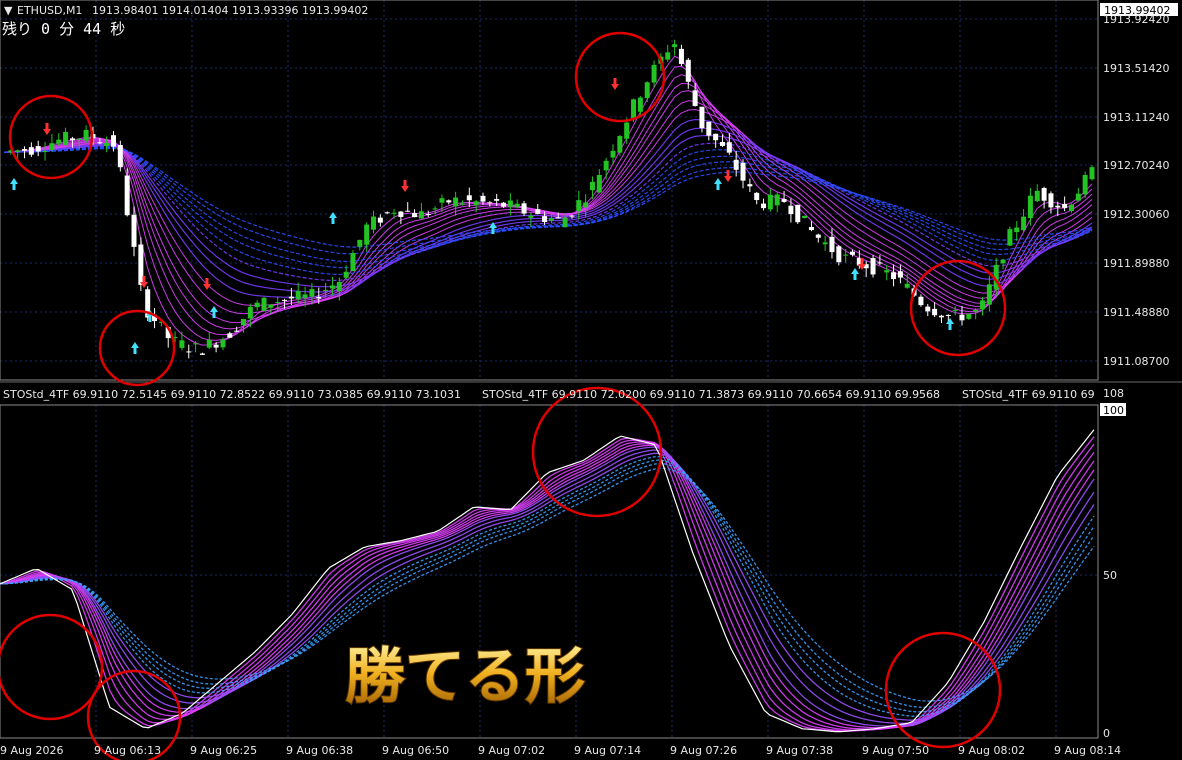  What do you see at coordinates (415, 750) in the screenshot?
I see `time-tick: 9 Aug 06:50` at bounding box center [415, 750].